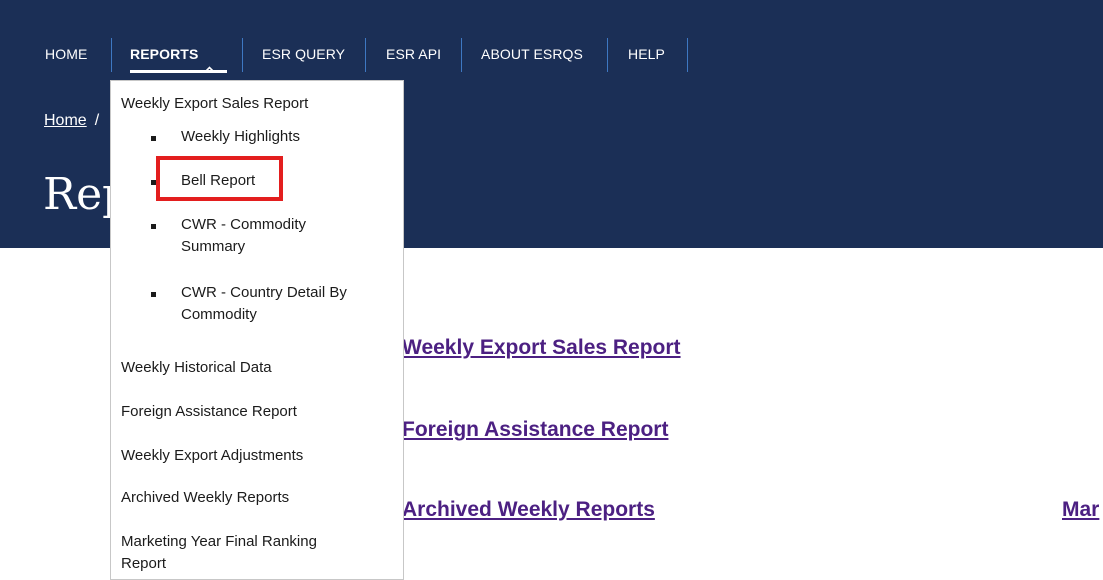 Image resolution: width=1103 pixels, height=580 pixels. What do you see at coordinates (528, 510) in the screenshot?
I see `link-archived-weekly-reports: Archived Weekly Reports` at bounding box center [528, 510].